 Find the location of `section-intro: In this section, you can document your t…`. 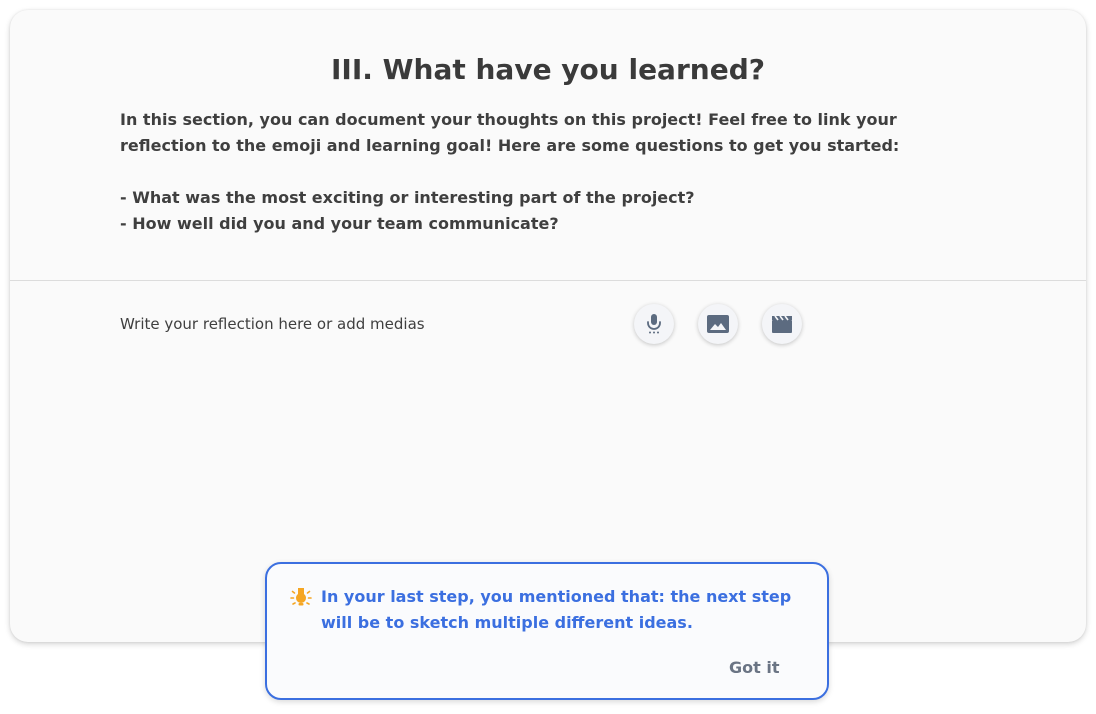

section-intro: In this section, you can document your t… is located at coordinates (510, 132).